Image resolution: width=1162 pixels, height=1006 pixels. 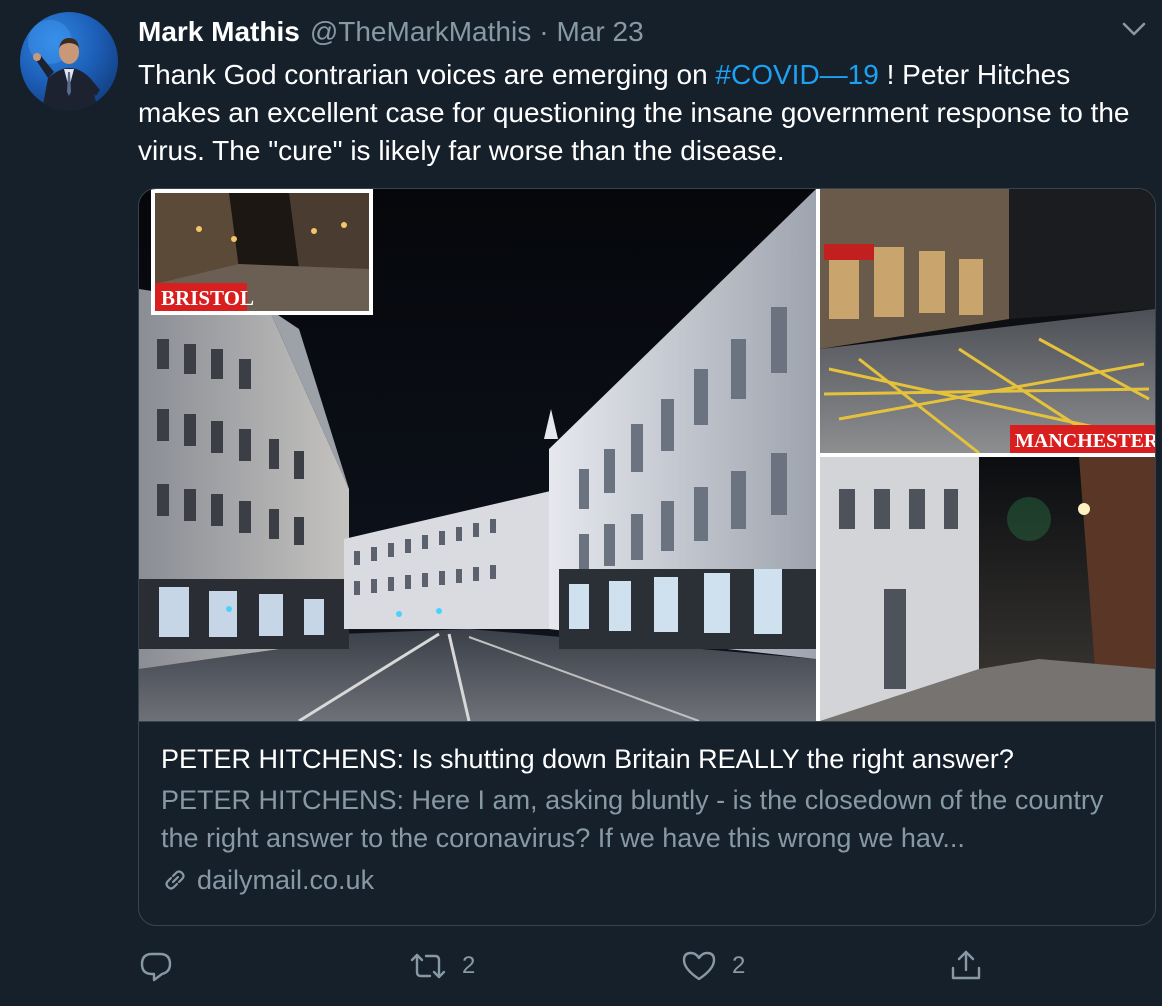 What do you see at coordinates (420, 32) in the screenshot?
I see `user-handle: @TheMarkMathis` at bounding box center [420, 32].